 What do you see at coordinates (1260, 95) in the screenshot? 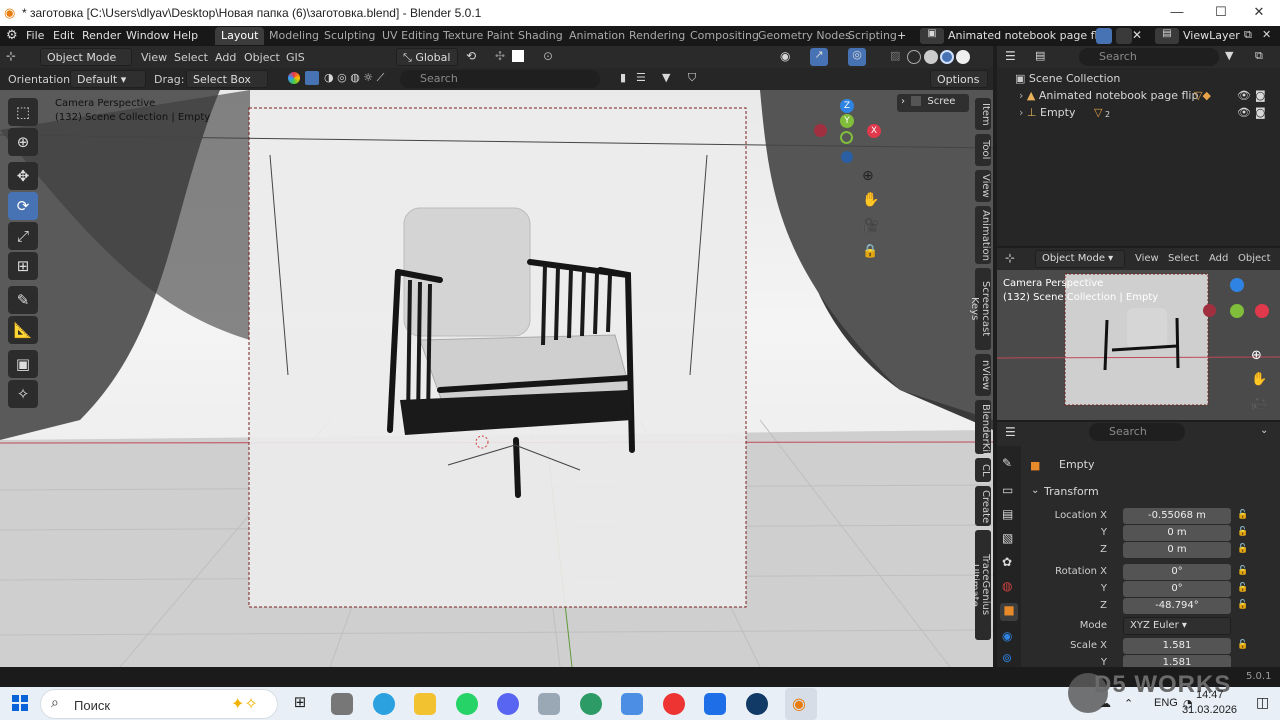
I see `render-camera-icon: ◙` at bounding box center [1260, 95].